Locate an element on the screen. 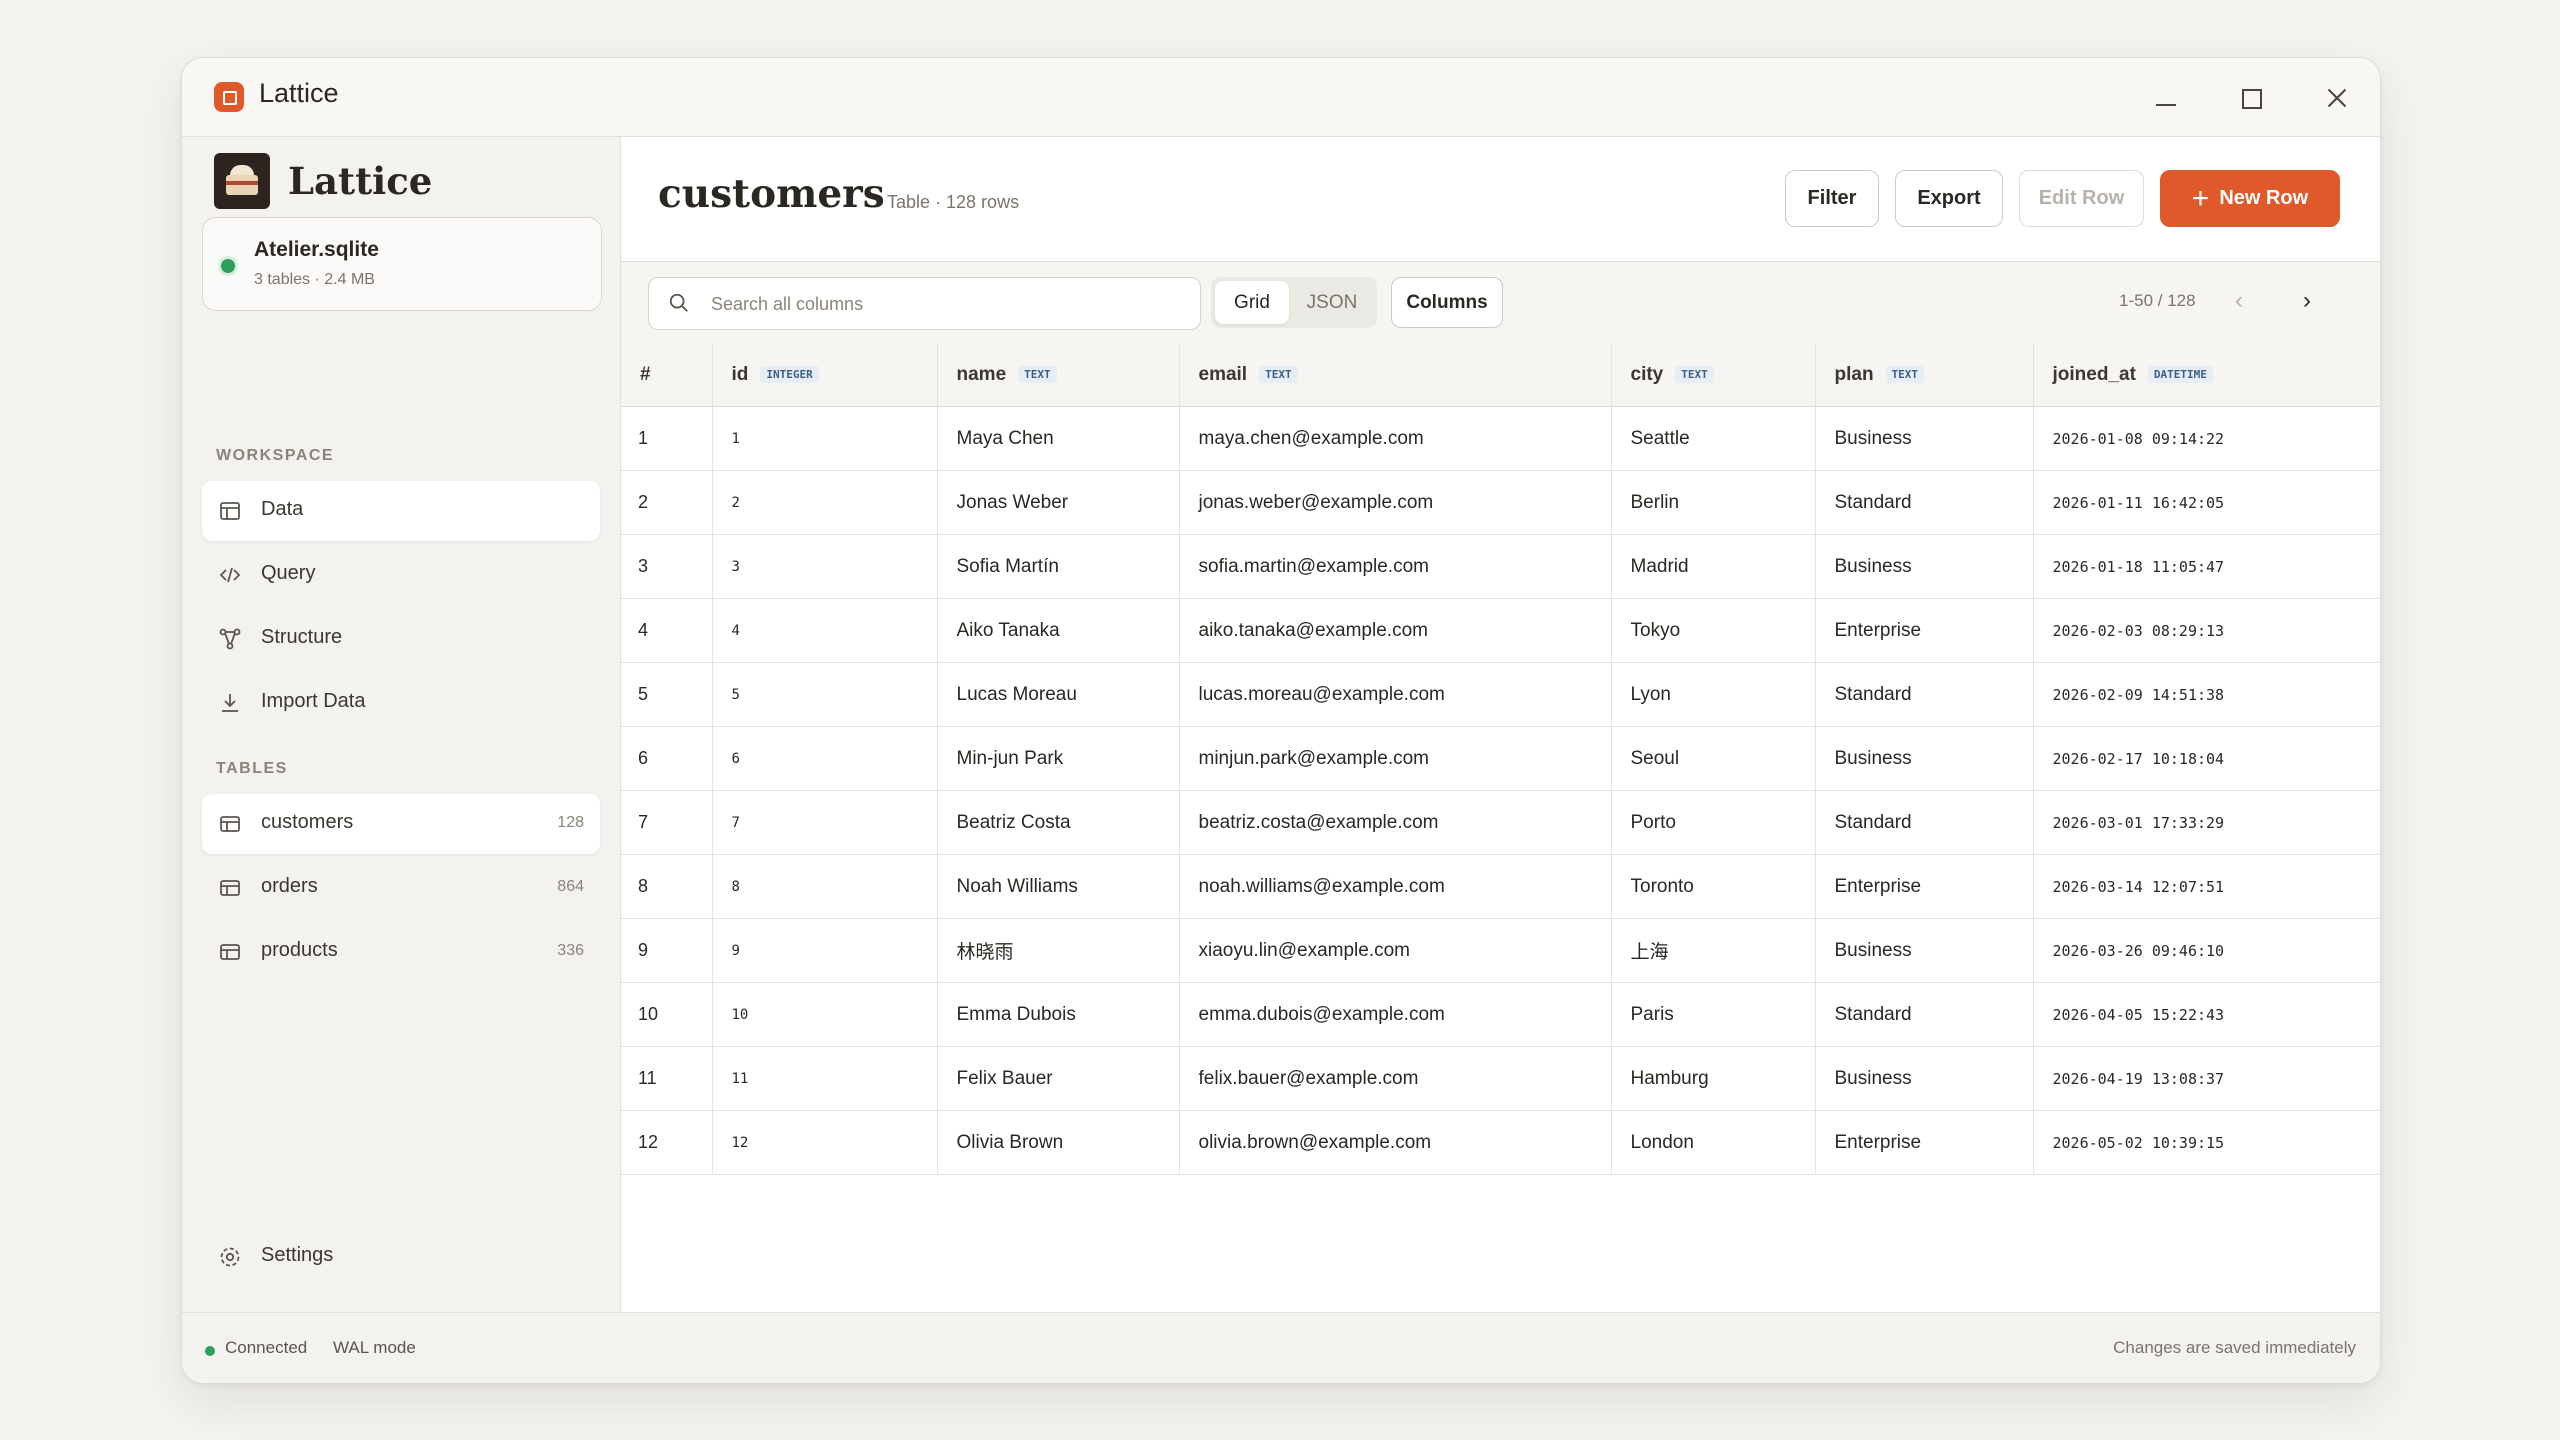 The width and height of the screenshot is (2560, 1440). row-number: 4 is located at coordinates (667, 630).